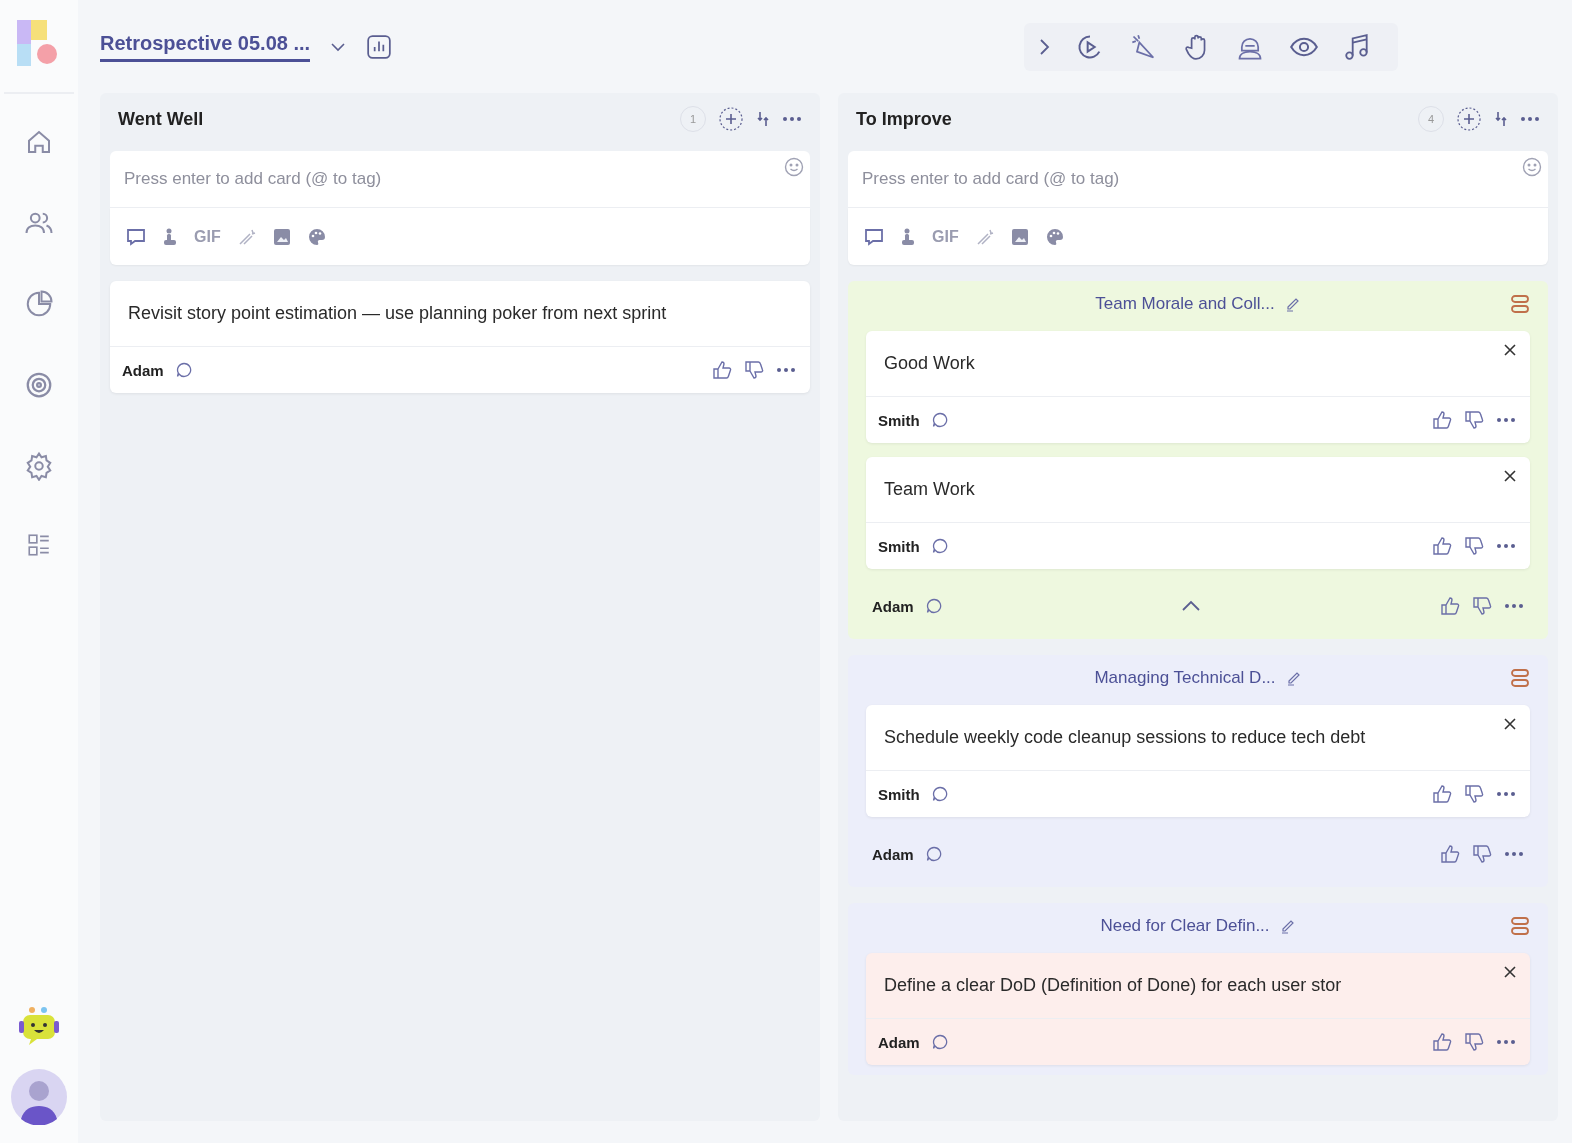 The width and height of the screenshot is (1572, 1143). Describe the element at coordinates (39, 304) in the screenshot. I see `pie-chart-icon` at that location.